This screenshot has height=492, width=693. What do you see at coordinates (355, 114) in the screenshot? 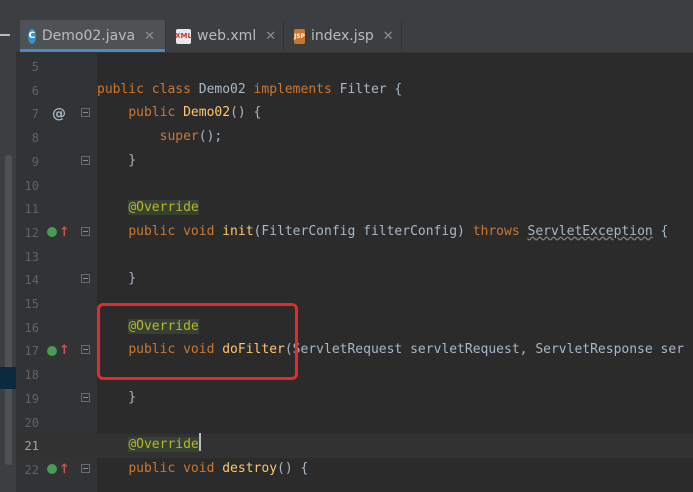
I see `code-line: 7 @ public Demo02() {` at bounding box center [355, 114].